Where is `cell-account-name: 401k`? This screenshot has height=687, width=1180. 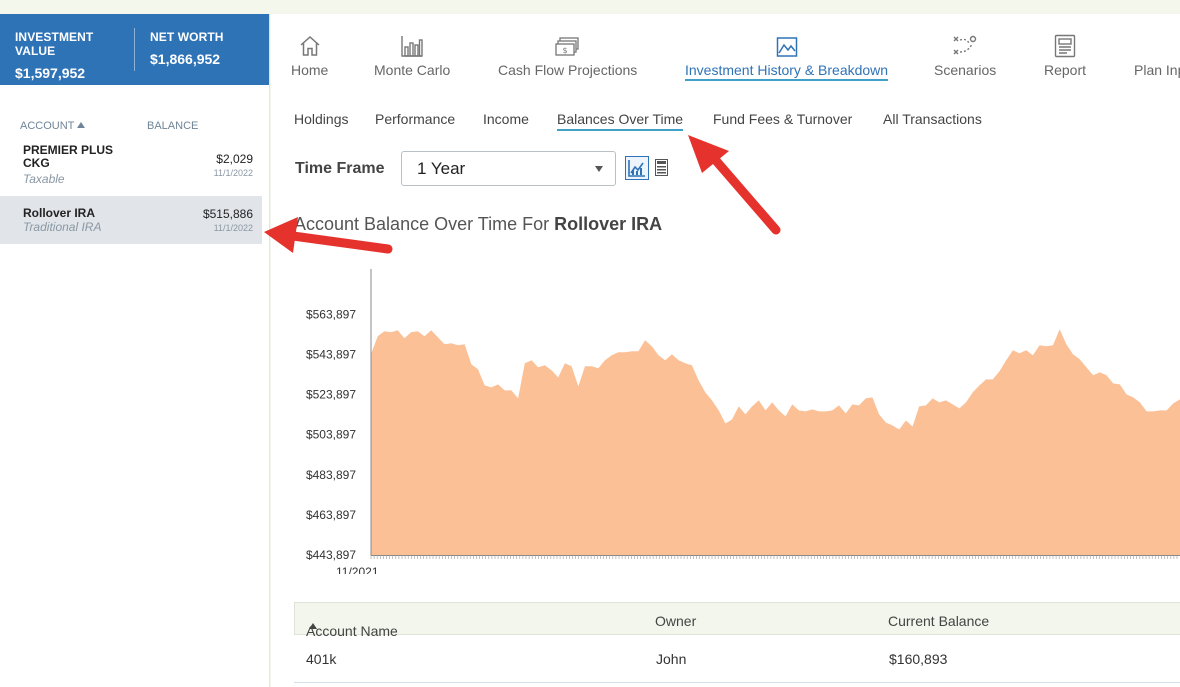
cell-account-name: 401k is located at coordinates (321, 659).